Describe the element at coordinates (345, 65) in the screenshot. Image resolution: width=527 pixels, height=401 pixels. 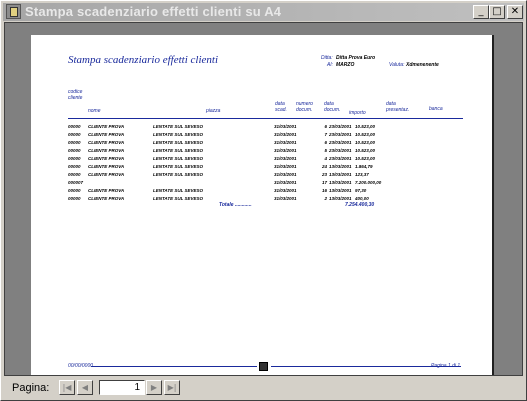
I see `al-value: MARZO` at that location.